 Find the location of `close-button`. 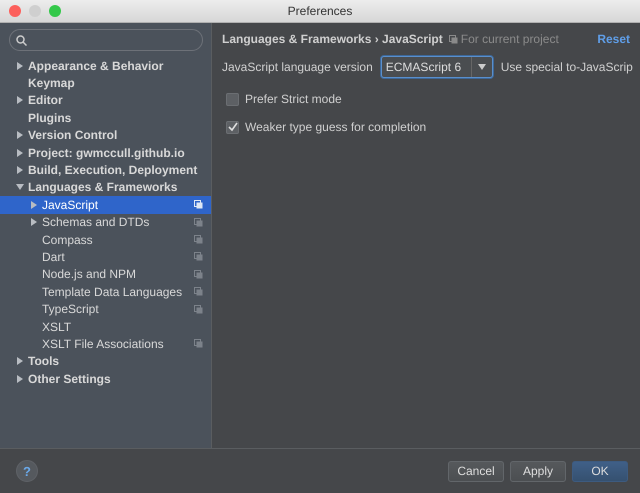

close-button is located at coordinates (15, 11).